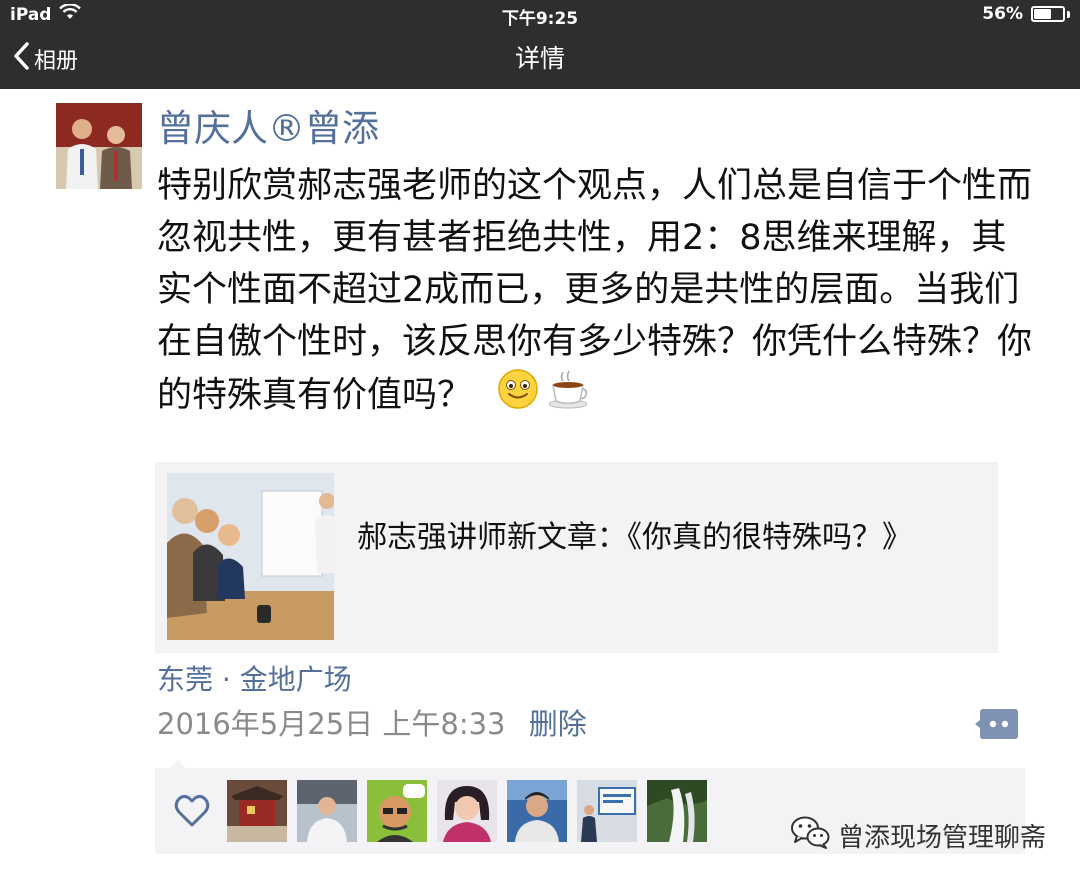  What do you see at coordinates (99, 146) in the screenshot?
I see `author-avatar` at bounding box center [99, 146].